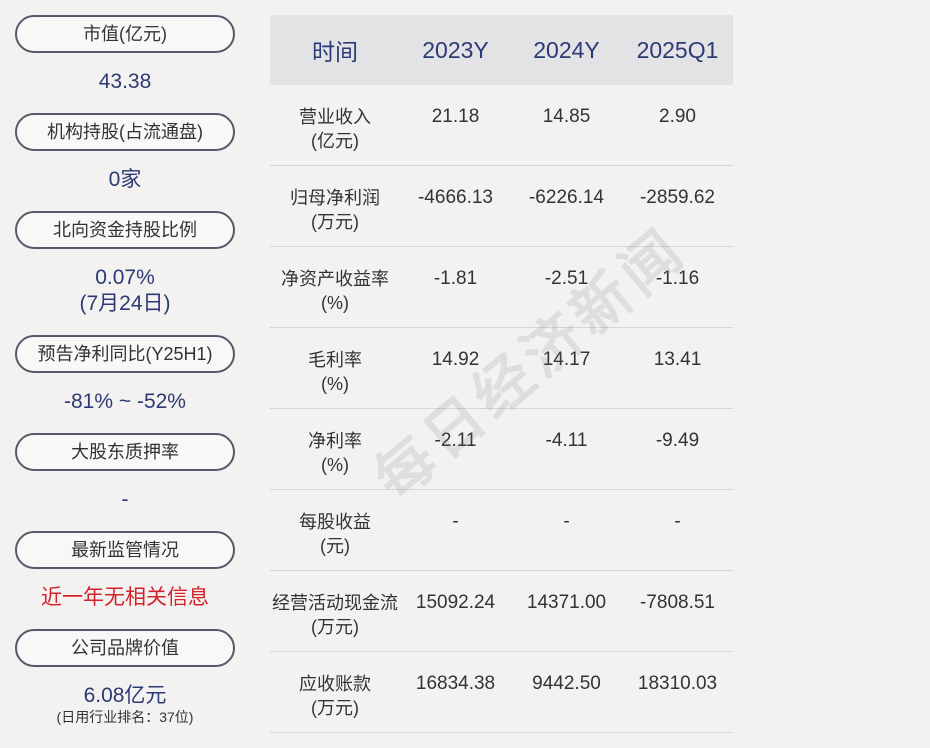  Describe the element at coordinates (125, 34) in the screenshot. I see `market-cap-label: 市值(亿元)` at that location.